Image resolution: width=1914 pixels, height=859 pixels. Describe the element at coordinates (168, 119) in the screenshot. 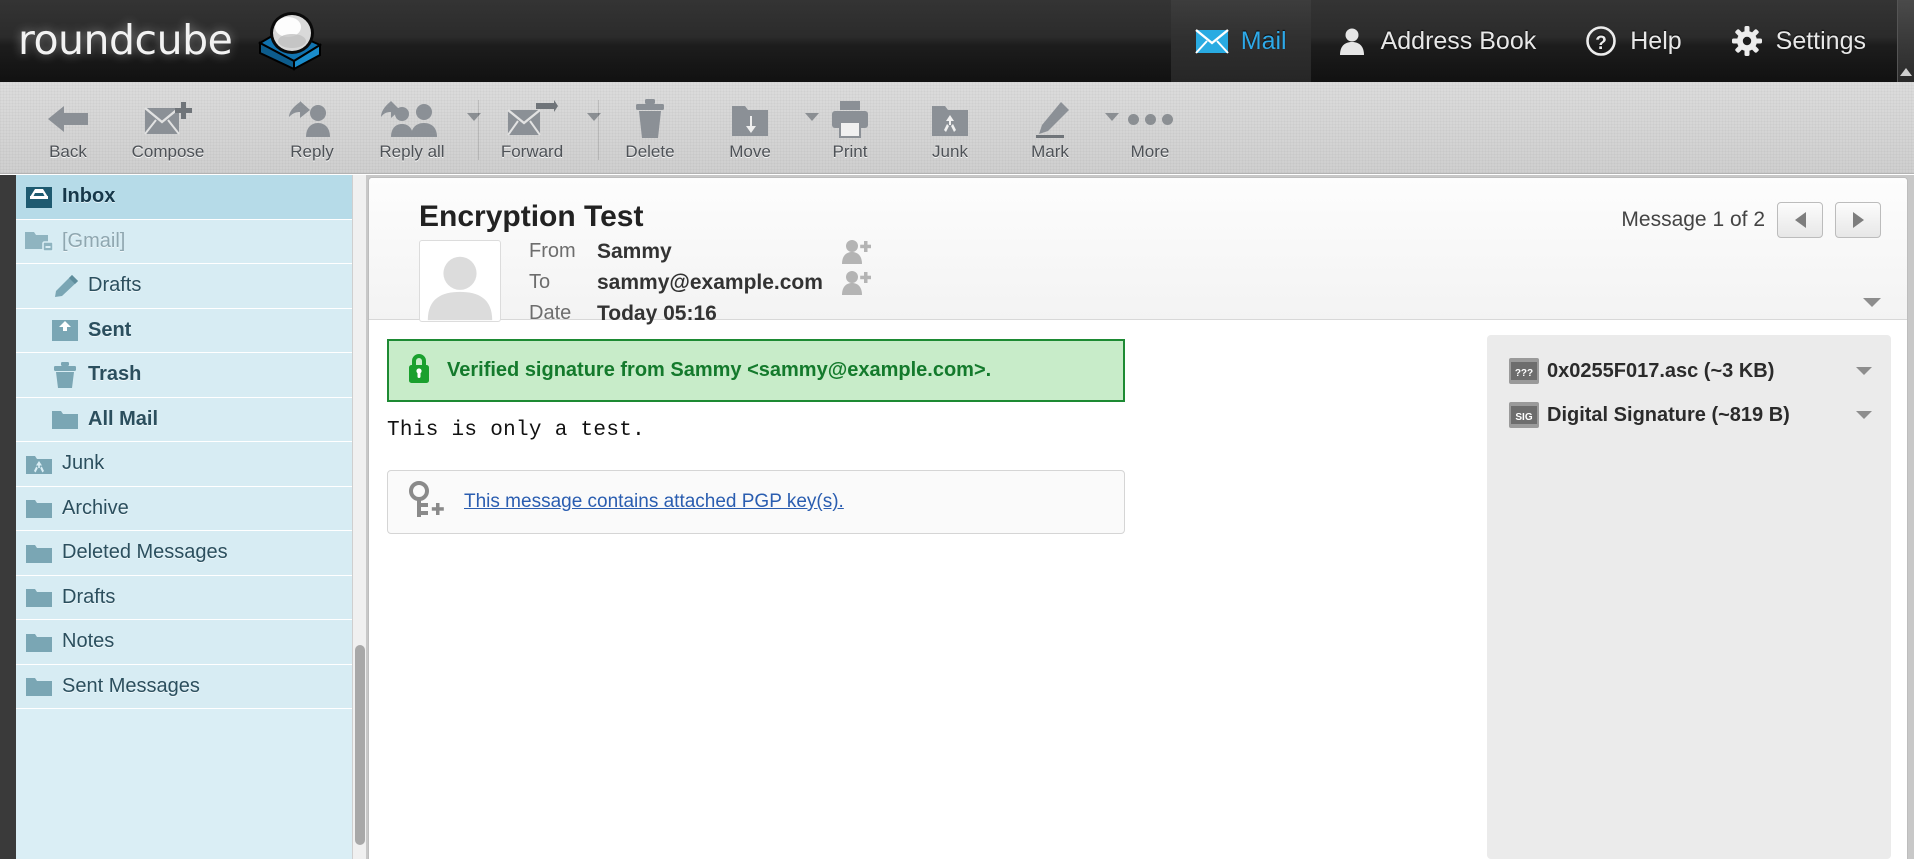

I see `compose-mail-icon` at that location.